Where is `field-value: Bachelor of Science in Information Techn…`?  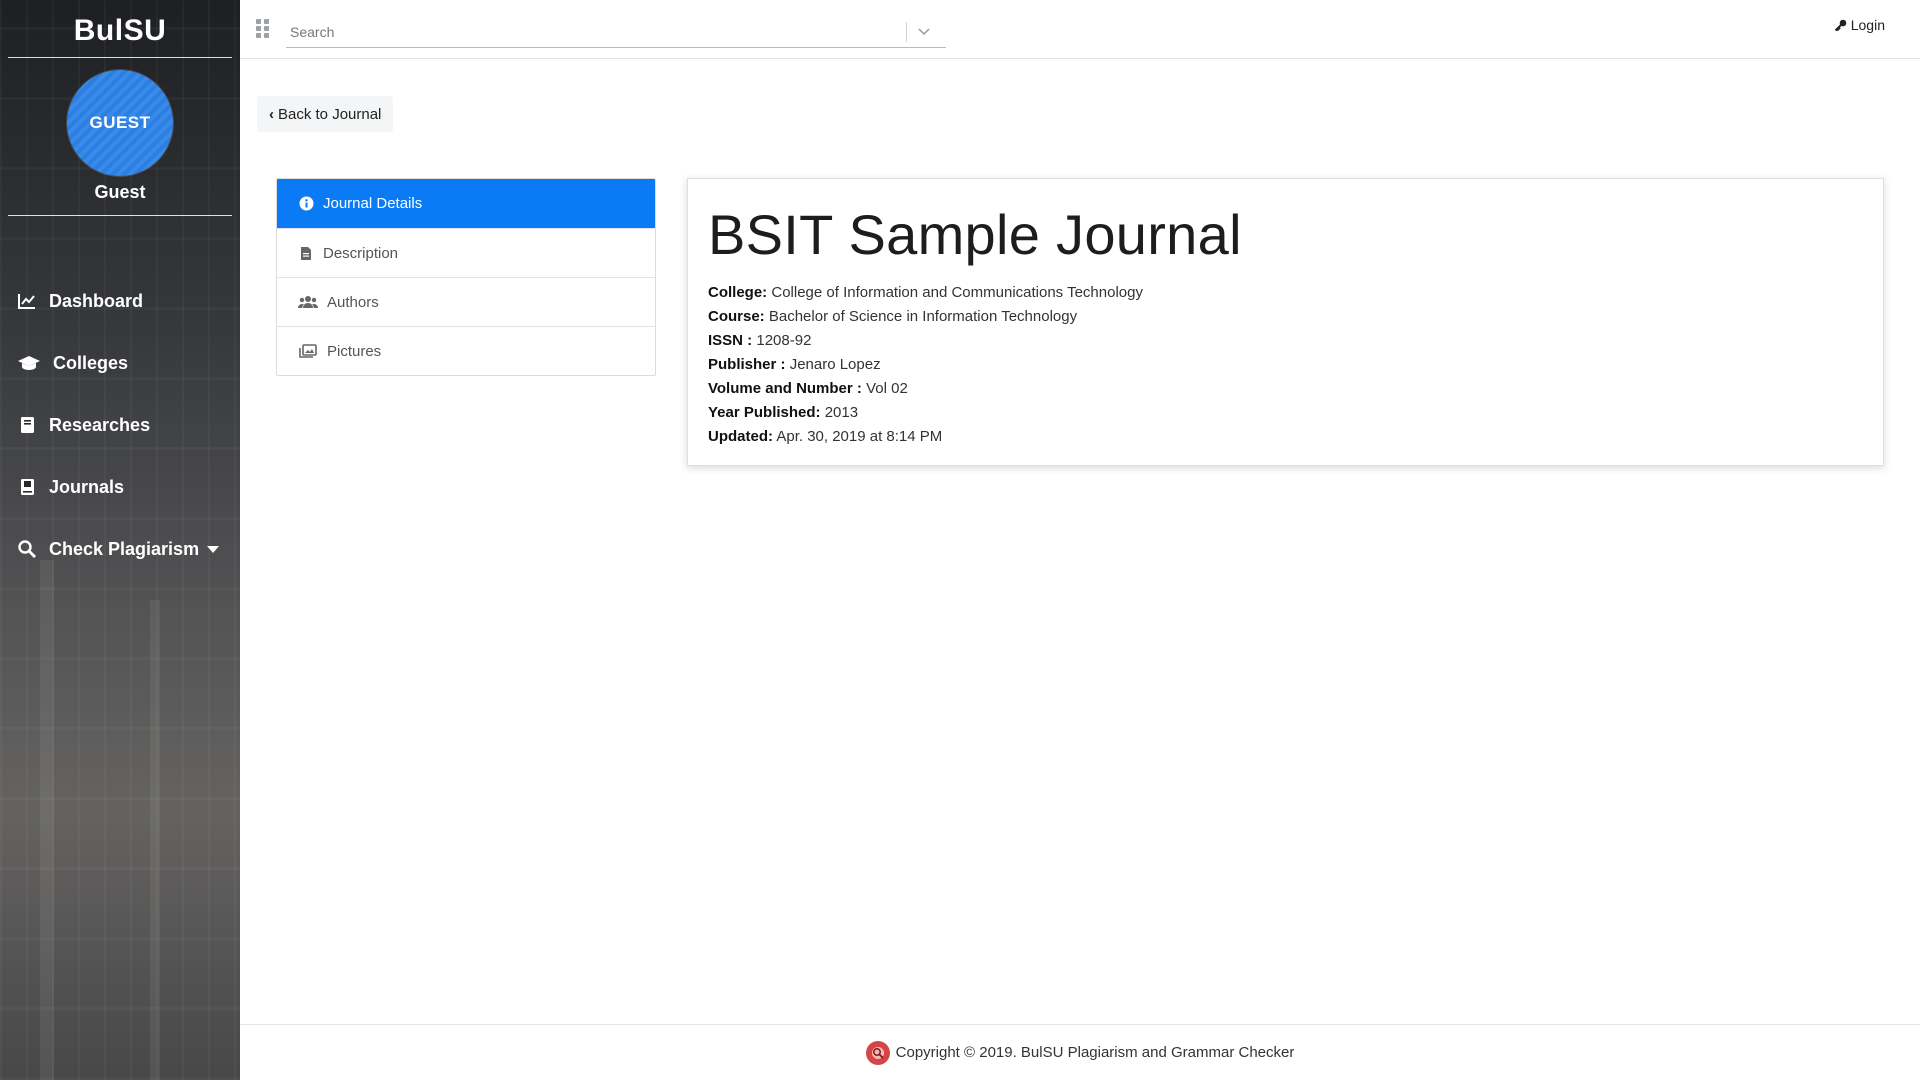
field-value: Bachelor of Science in Information Techn… is located at coordinates (923, 316).